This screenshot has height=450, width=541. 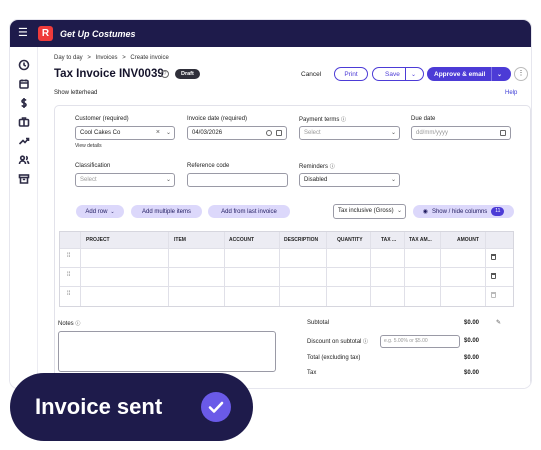 I want to click on users-icon, so click(x=24, y=159).